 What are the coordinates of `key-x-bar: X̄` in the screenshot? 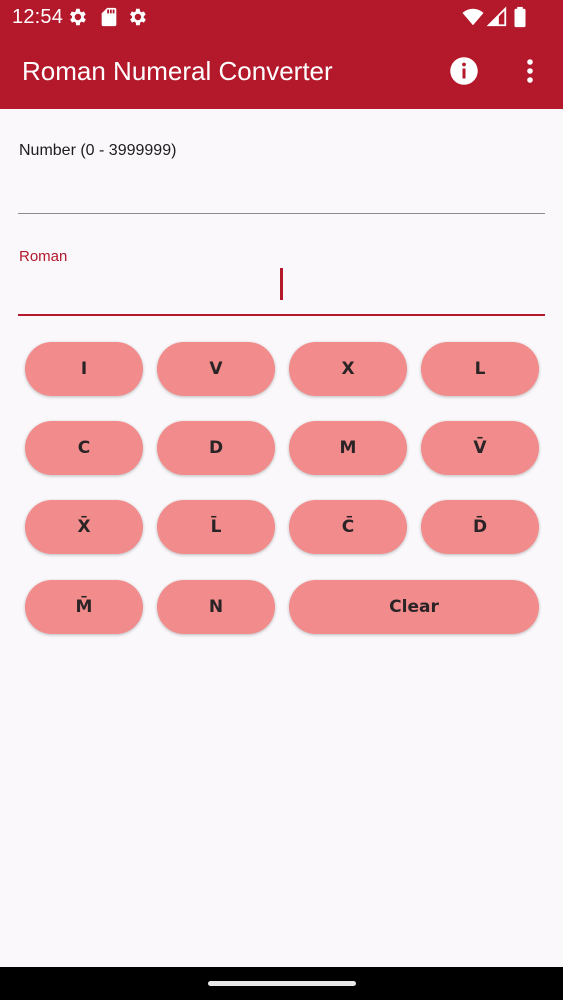 It's located at (84, 527).